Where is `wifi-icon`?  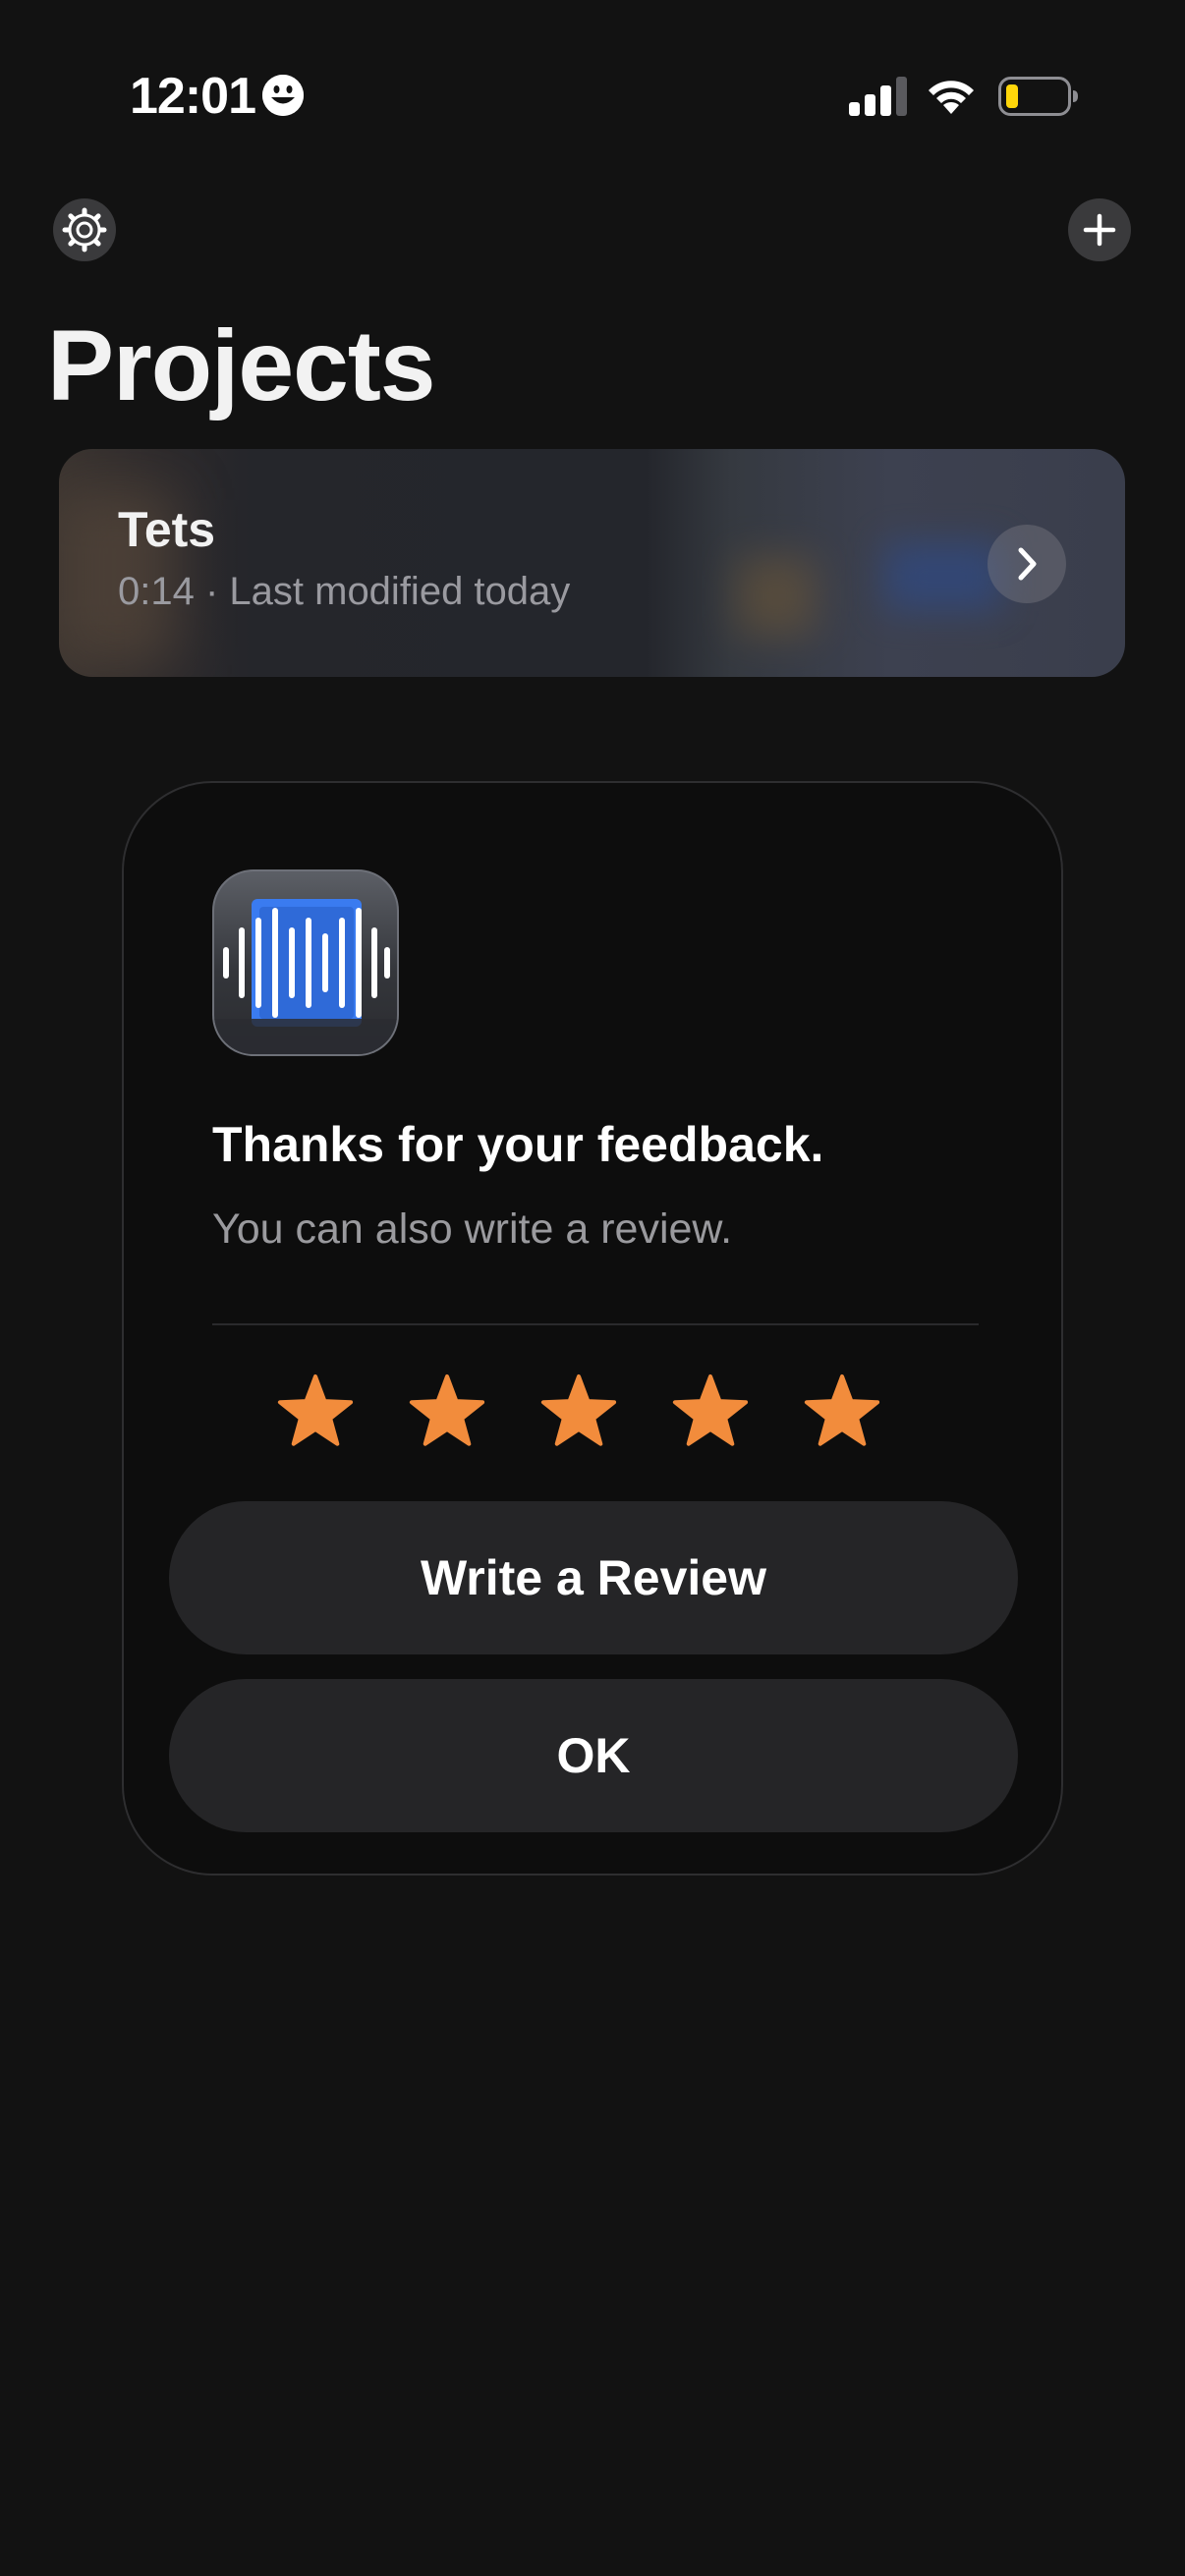
wifi-icon is located at coordinates (952, 95).